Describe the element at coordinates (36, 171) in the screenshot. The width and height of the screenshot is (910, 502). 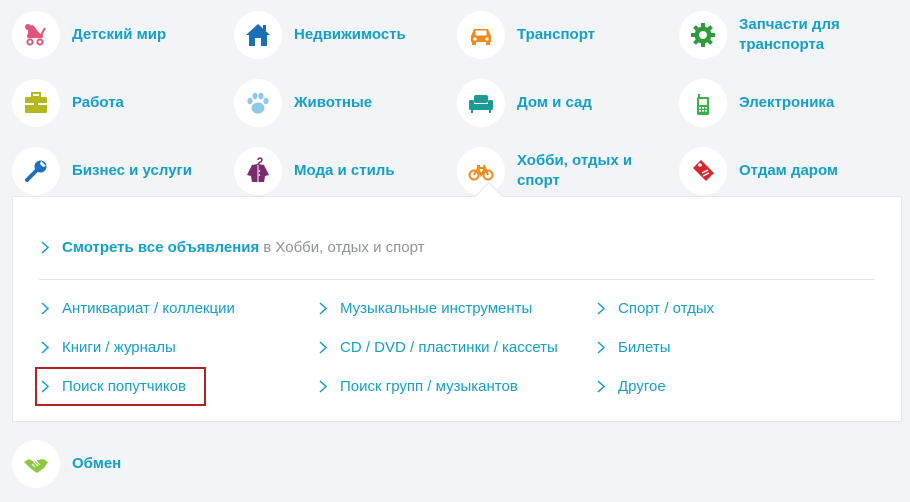
I see `wrench-icon` at that location.